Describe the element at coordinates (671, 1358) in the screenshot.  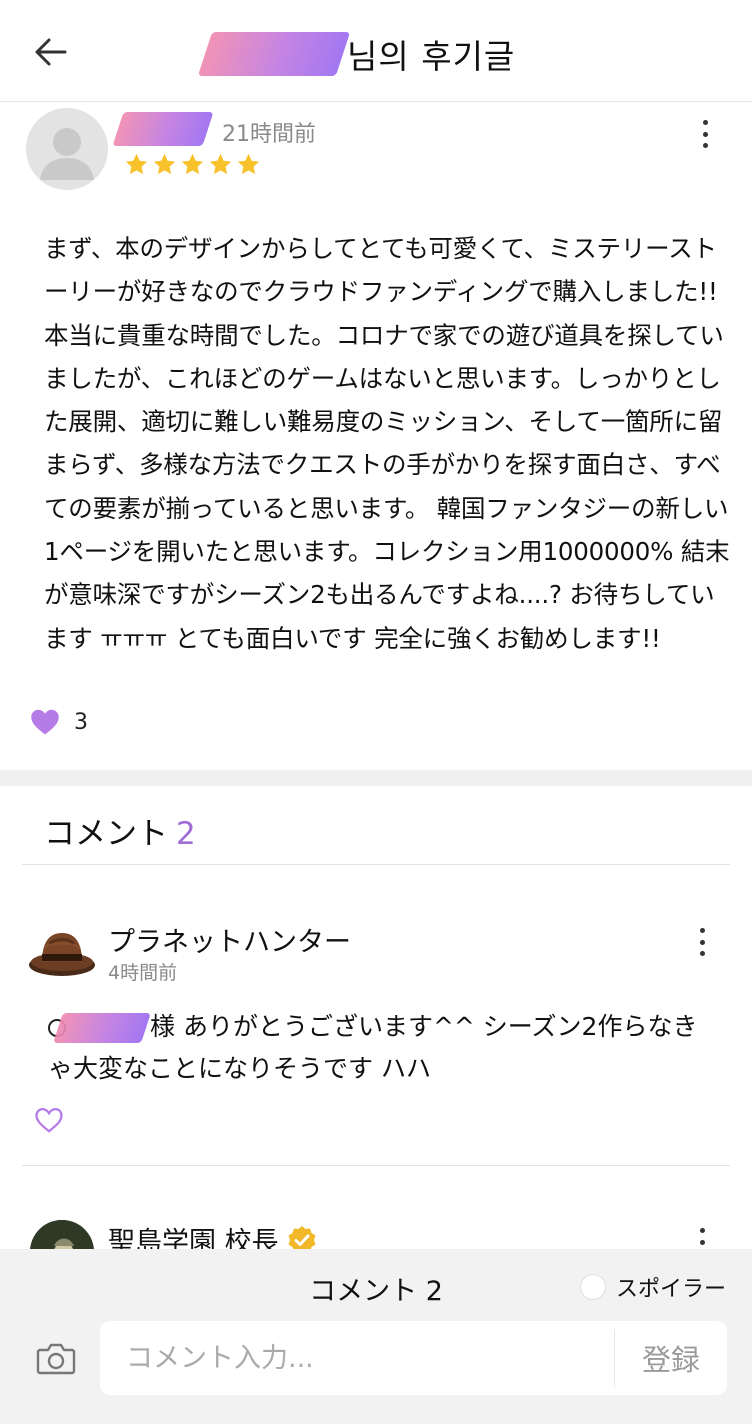
I see `submit-button: 登録` at that location.